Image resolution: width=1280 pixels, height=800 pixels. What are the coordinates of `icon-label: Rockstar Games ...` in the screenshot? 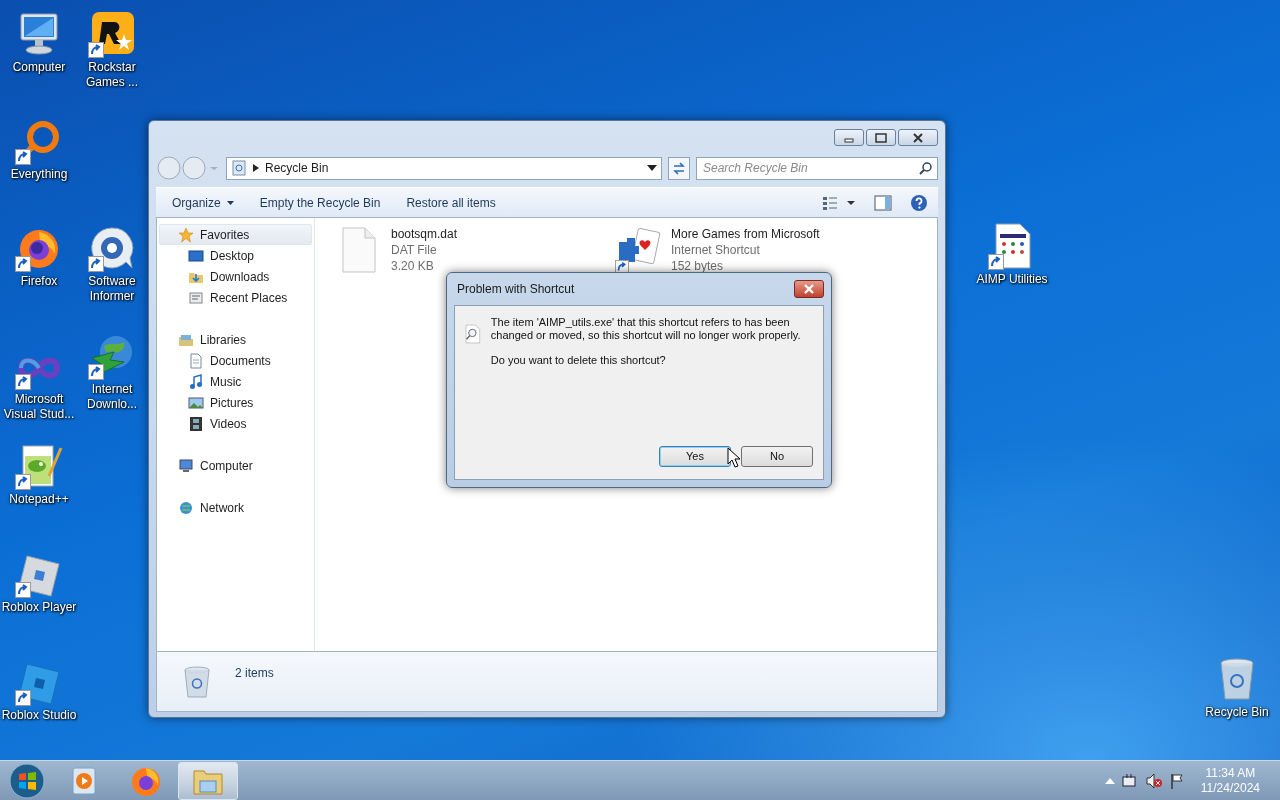 It's located at (112, 75).